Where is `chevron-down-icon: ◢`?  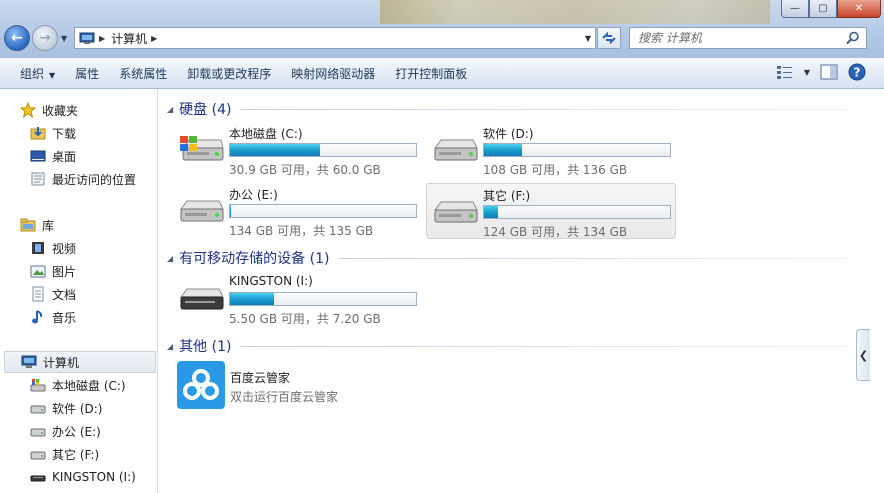
chevron-down-icon: ◢ is located at coordinates (170, 258).